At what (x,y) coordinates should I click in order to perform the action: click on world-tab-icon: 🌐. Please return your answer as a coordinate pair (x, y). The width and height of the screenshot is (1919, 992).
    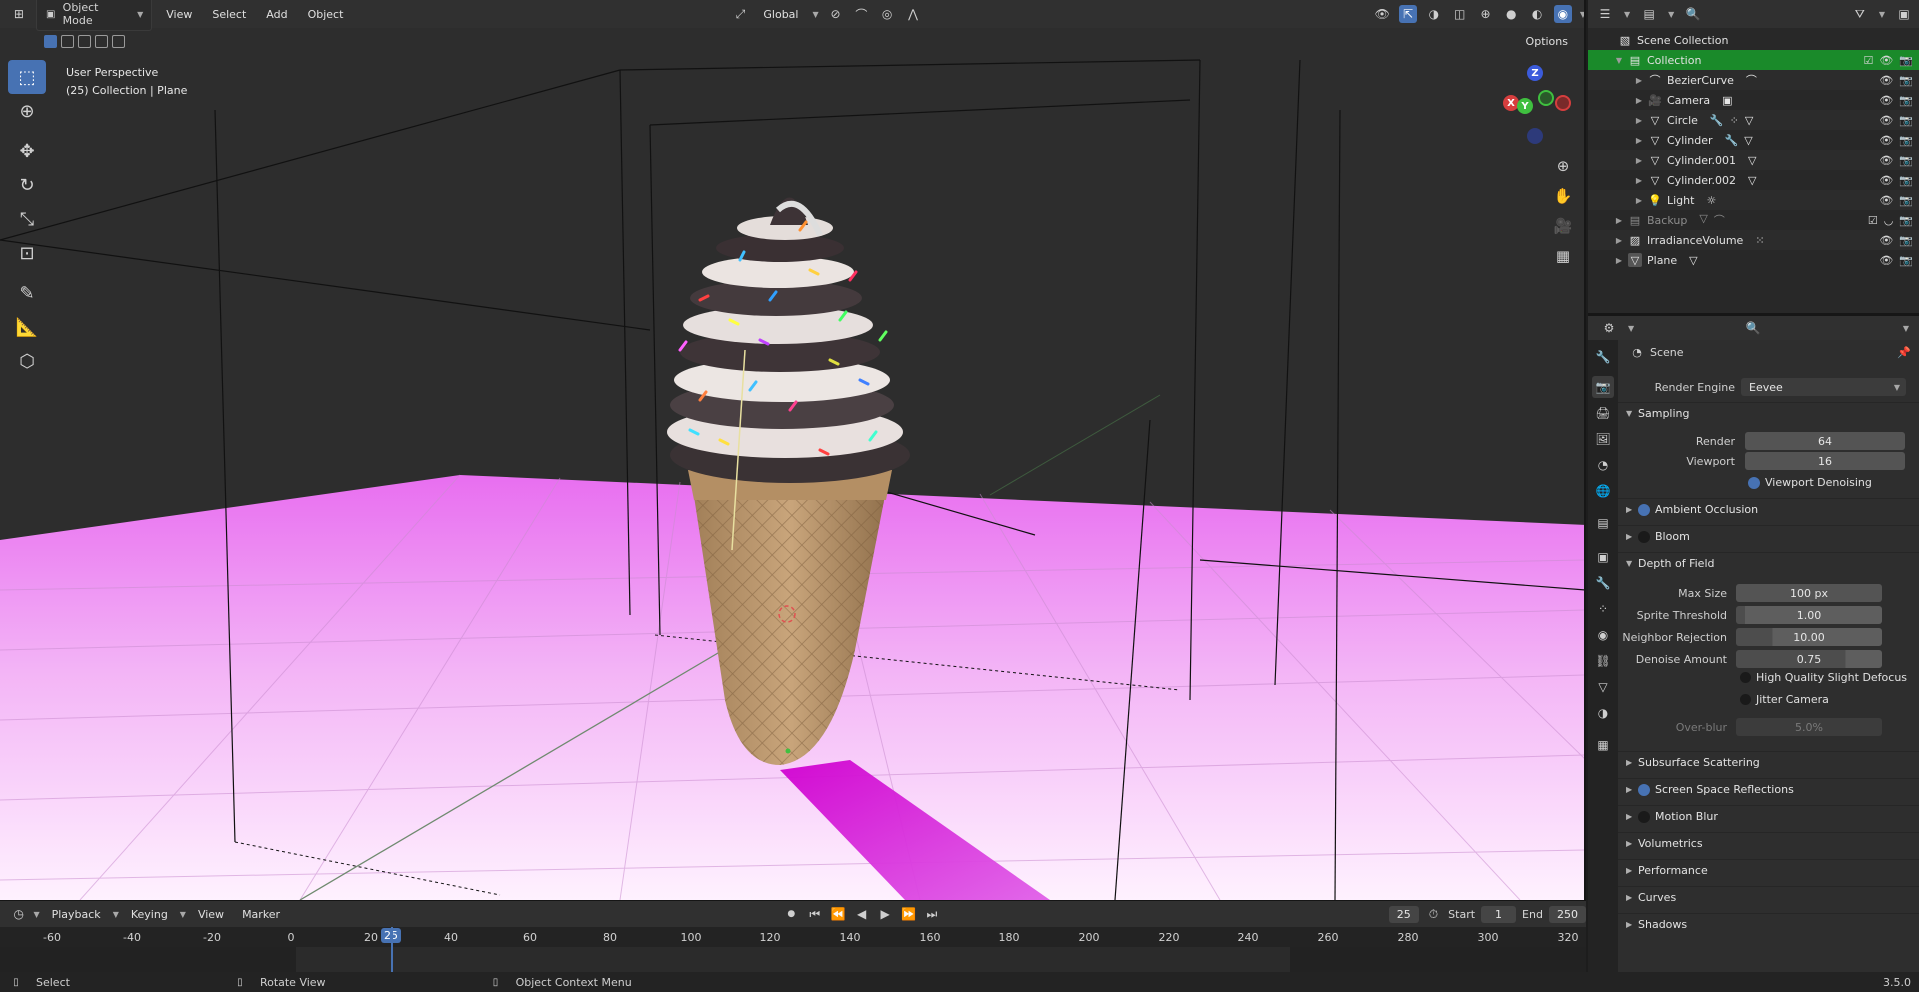
    Looking at the image, I should click on (1603, 491).